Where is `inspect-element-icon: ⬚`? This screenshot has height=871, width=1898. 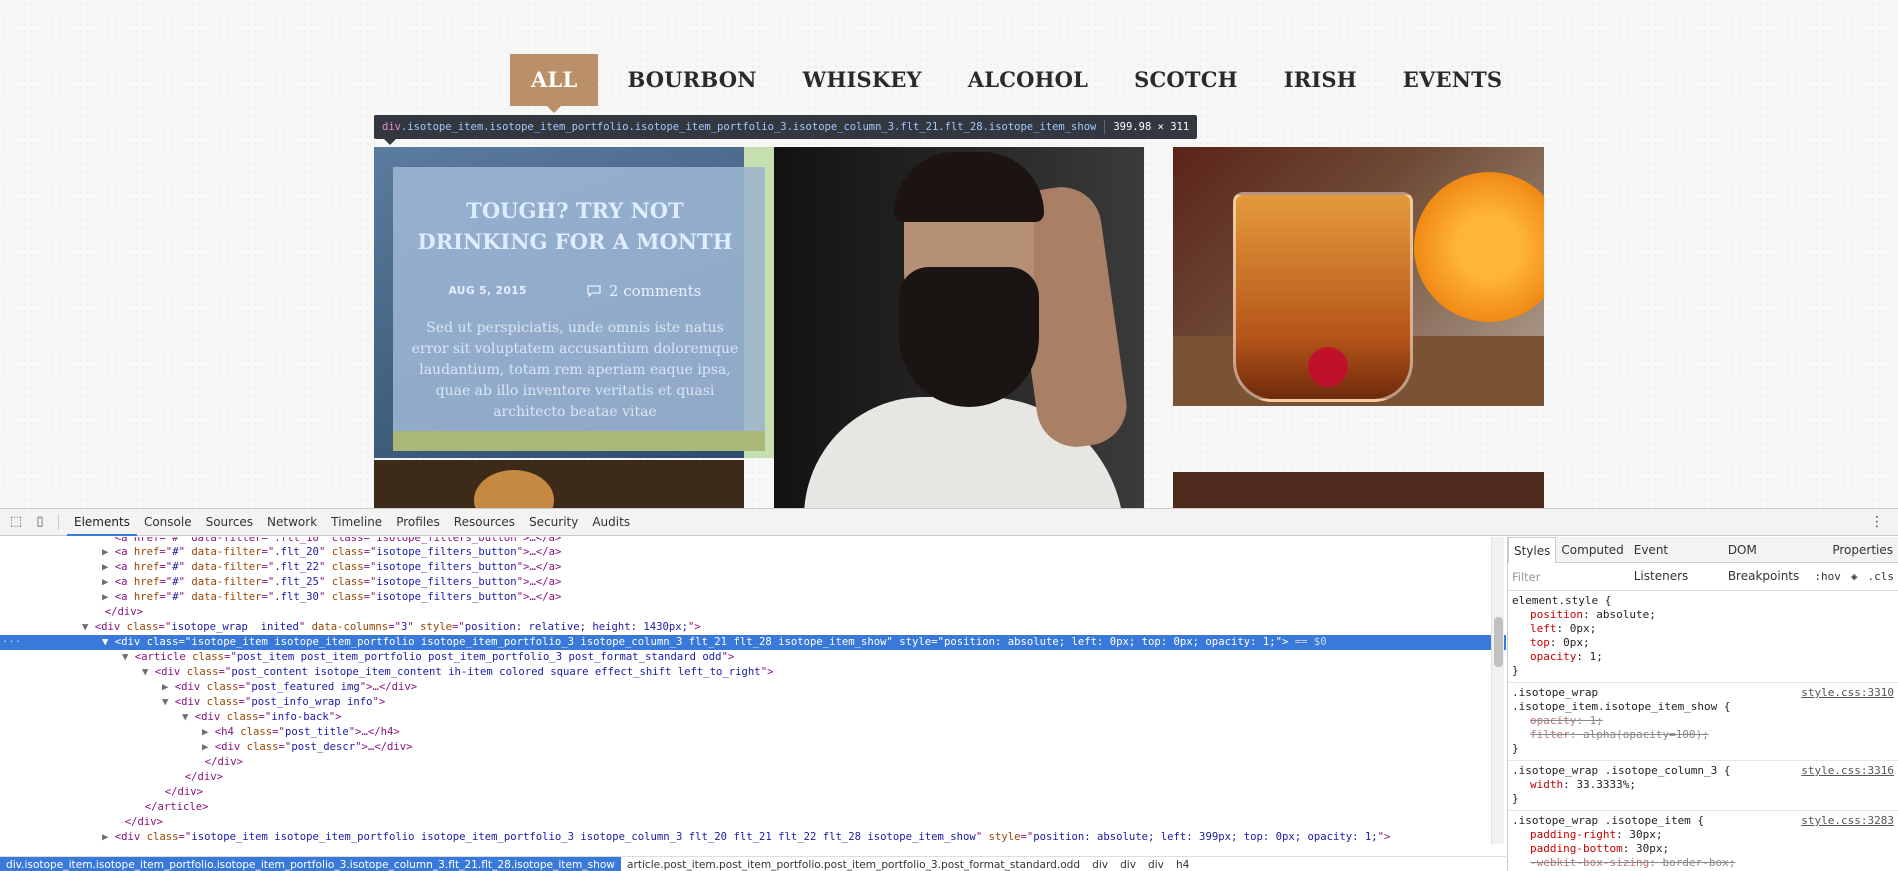 inspect-element-icon: ⬚ is located at coordinates (16, 522).